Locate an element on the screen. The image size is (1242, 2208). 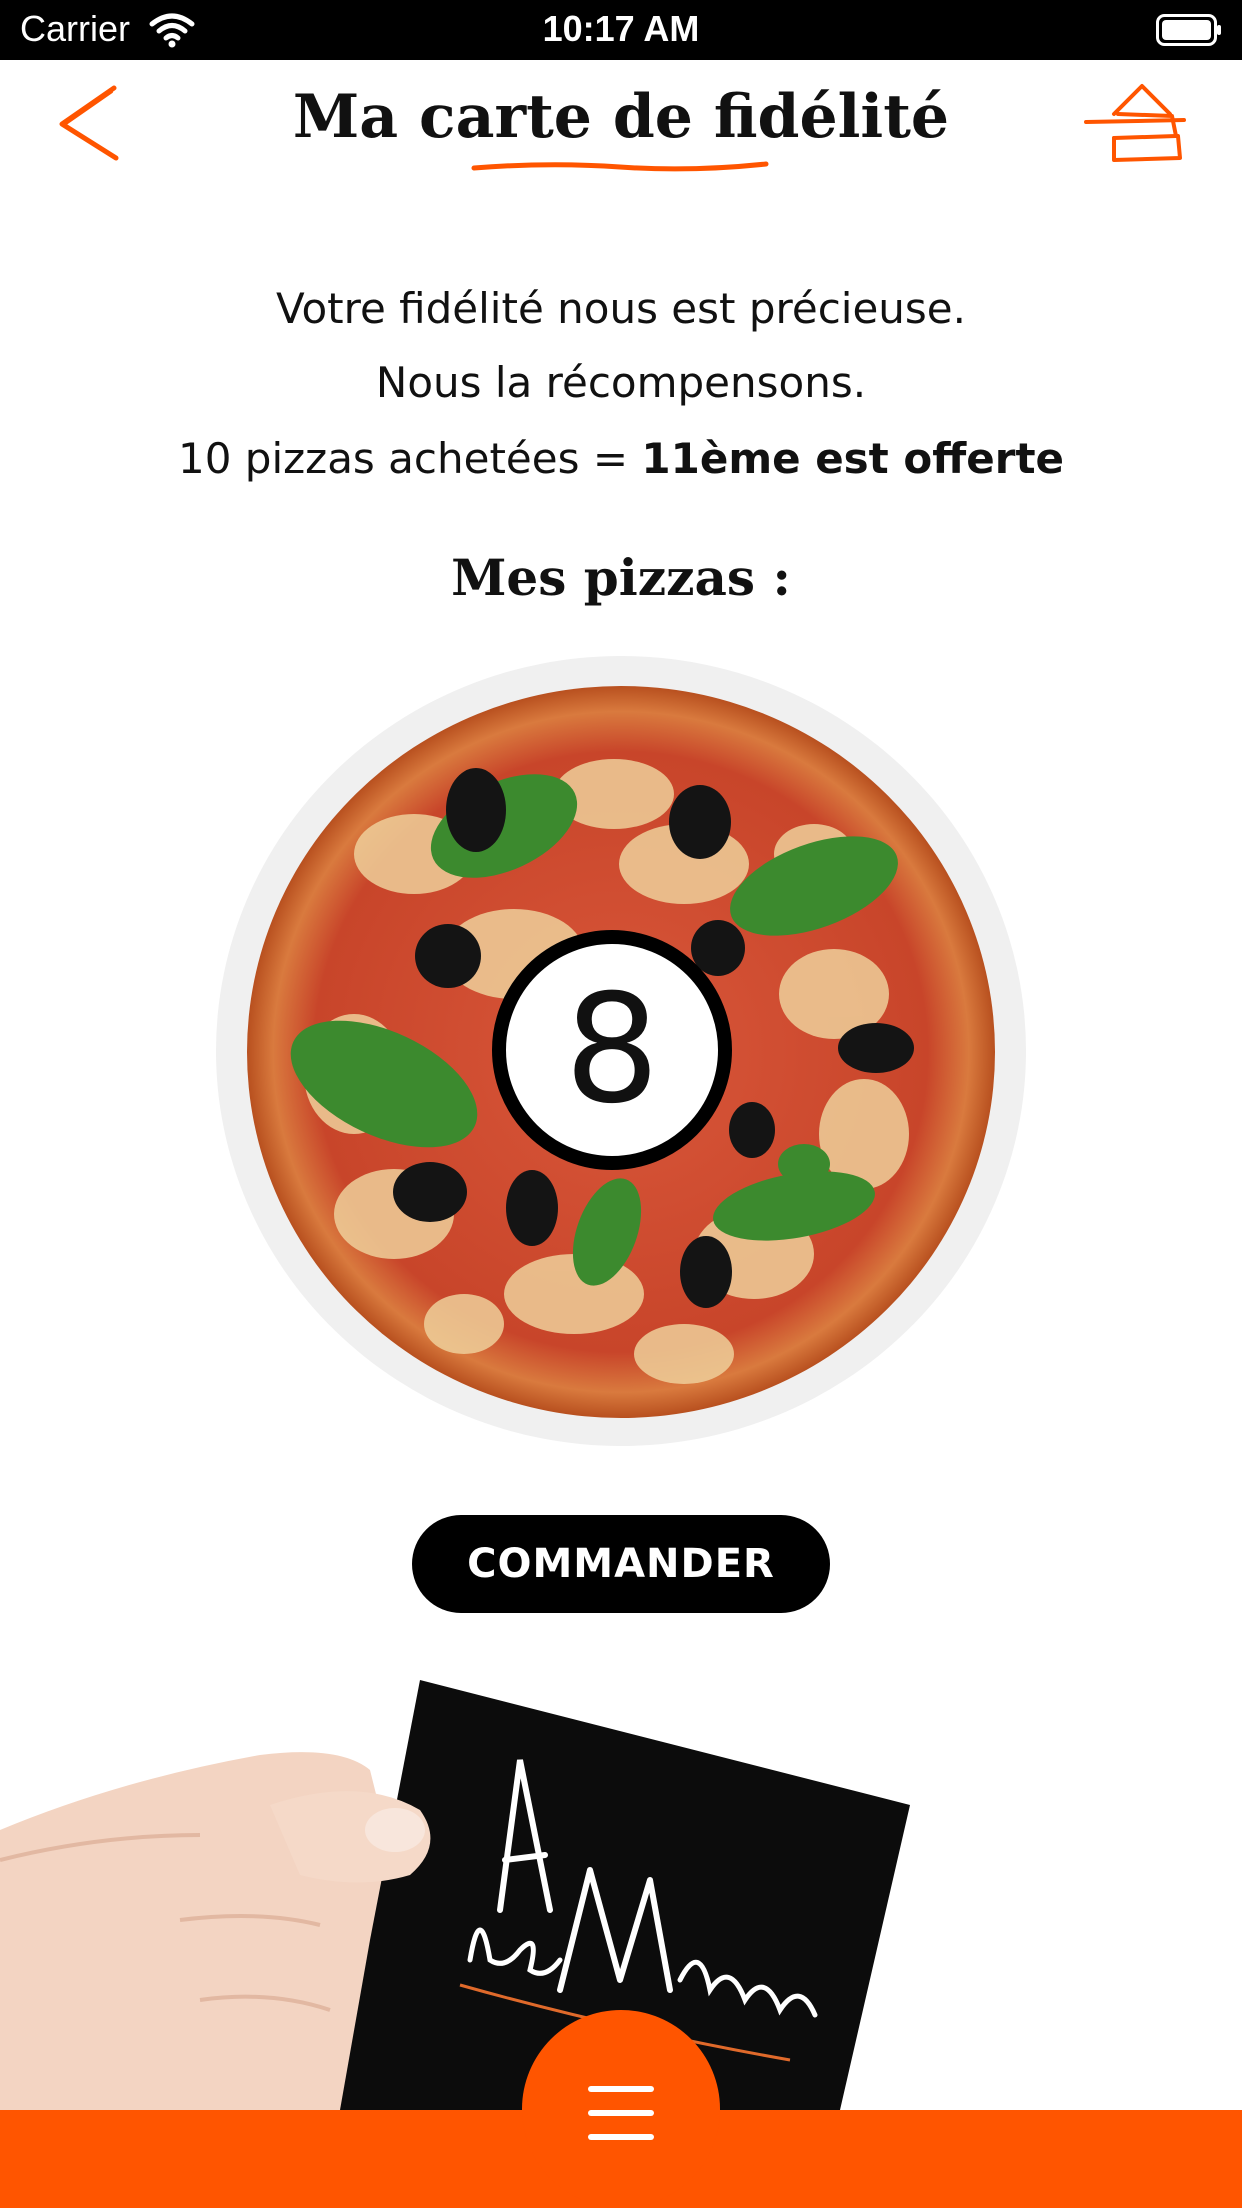
order-button: COMMANDER is located at coordinates (621, 1564).